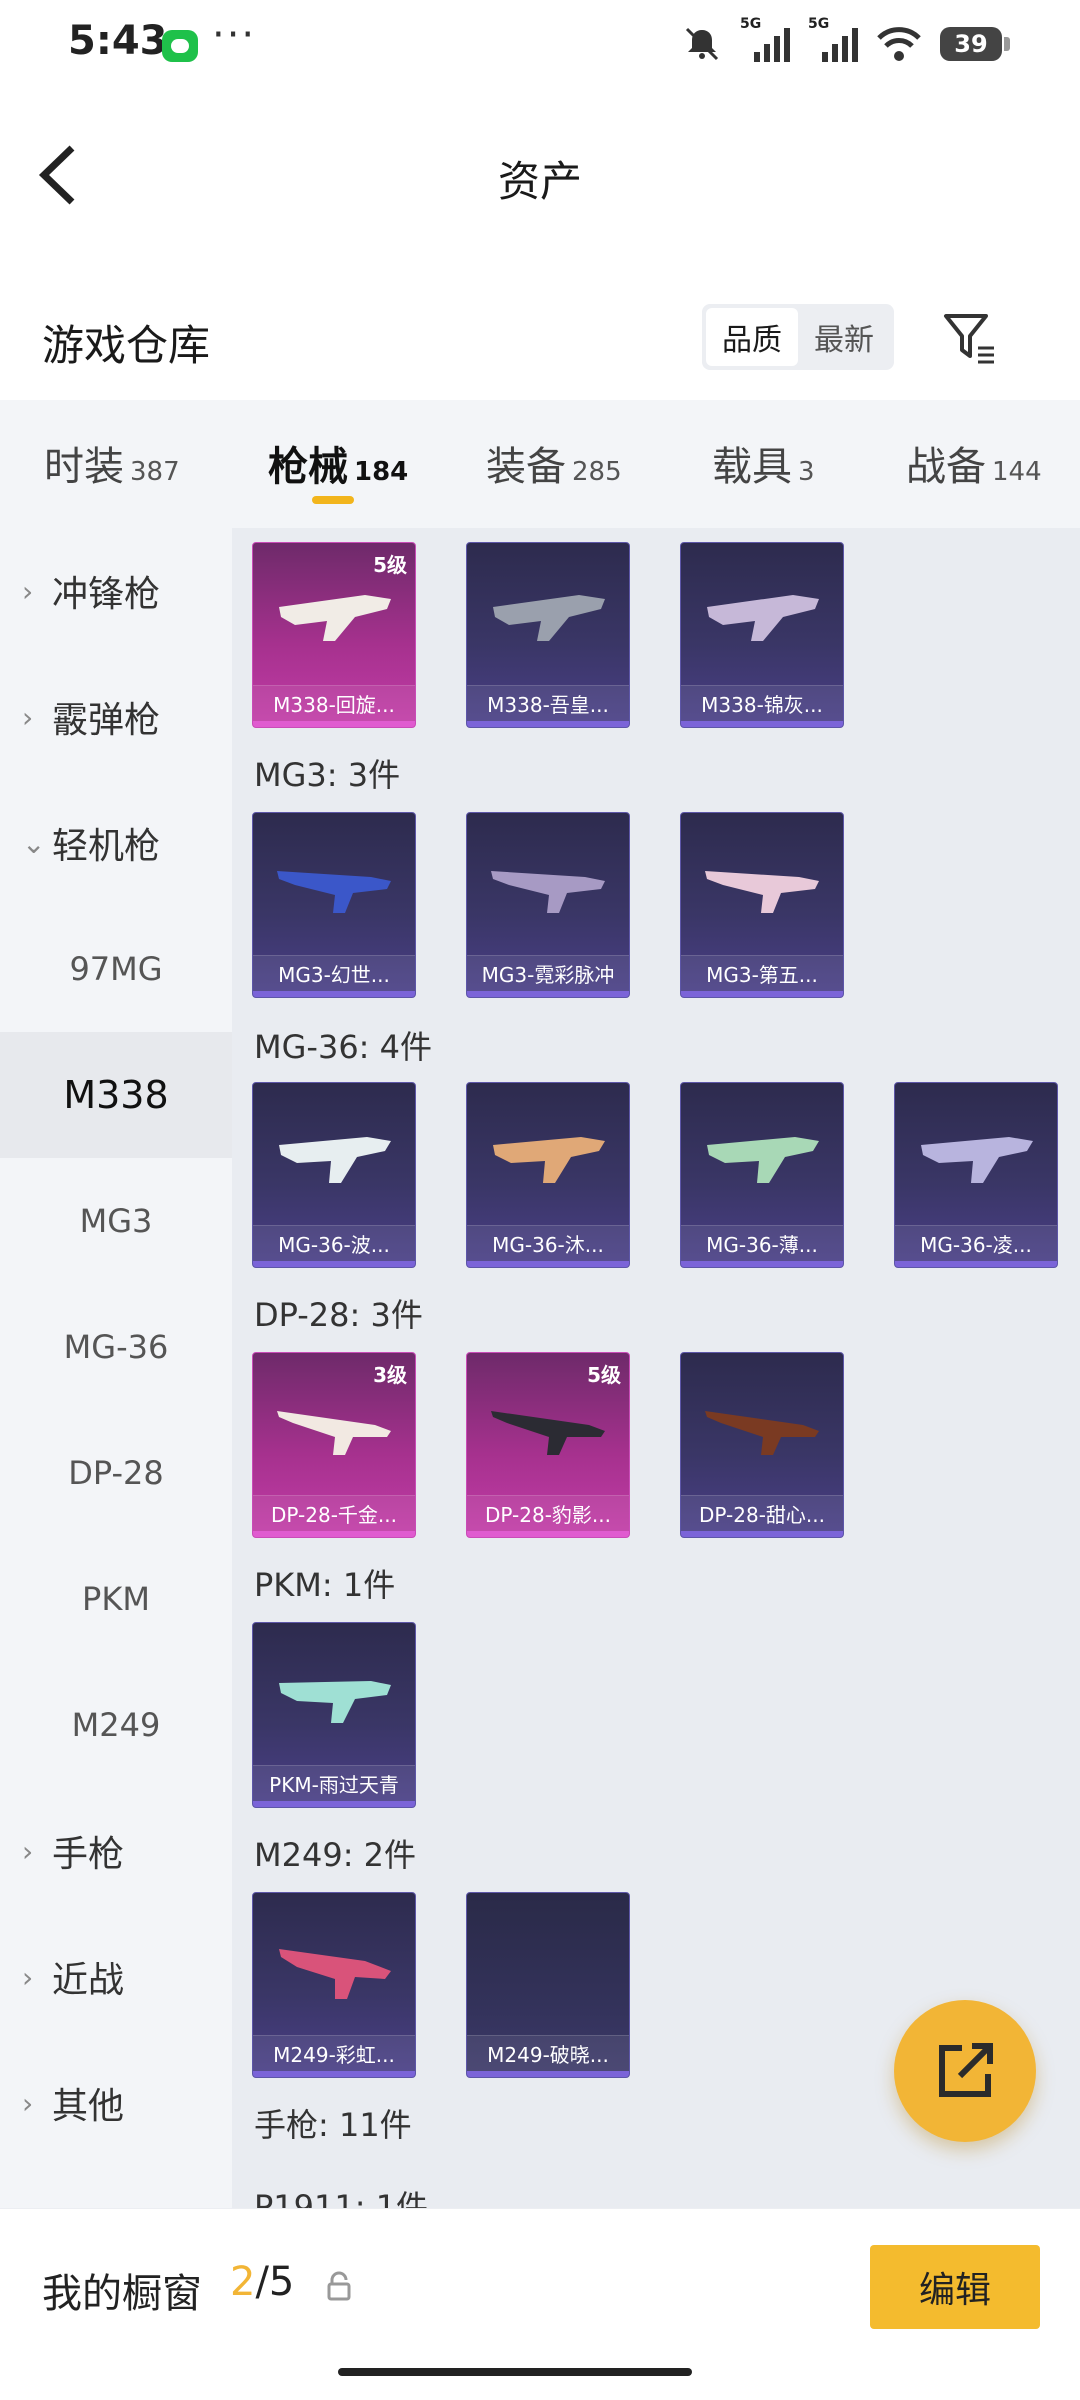 This screenshot has width=1080, height=2400. What do you see at coordinates (333, 2125) in the screenshot?
I see `group-label: 手枪: 11件` at bounding box center [333, 2125].